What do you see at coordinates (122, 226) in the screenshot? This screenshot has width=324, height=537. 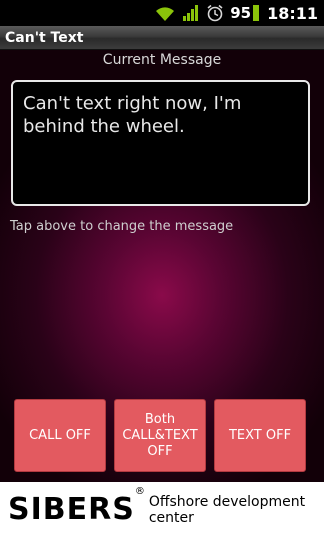 I see `hint-text: Tap above to change the message` at bounding box center [122, 226].